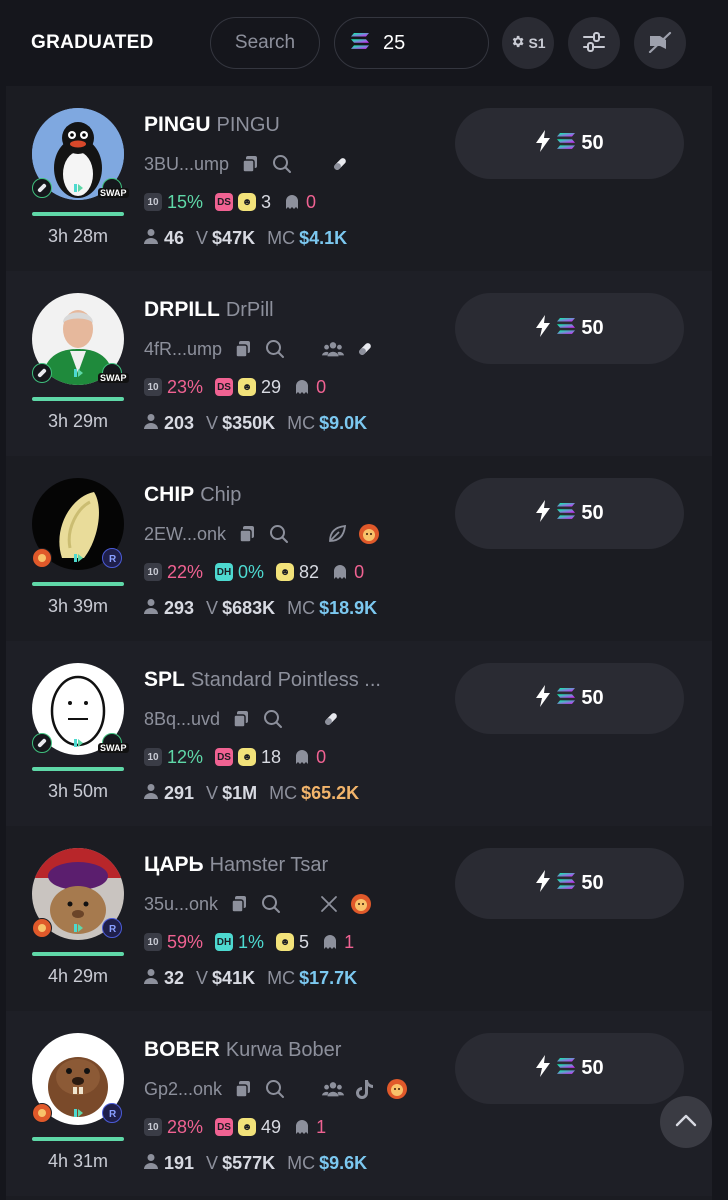  What do you see at coordinates (411, 43) in the screenshot?
I see `quick-buy-amount-input: 25` at bounding box center [411, 43].